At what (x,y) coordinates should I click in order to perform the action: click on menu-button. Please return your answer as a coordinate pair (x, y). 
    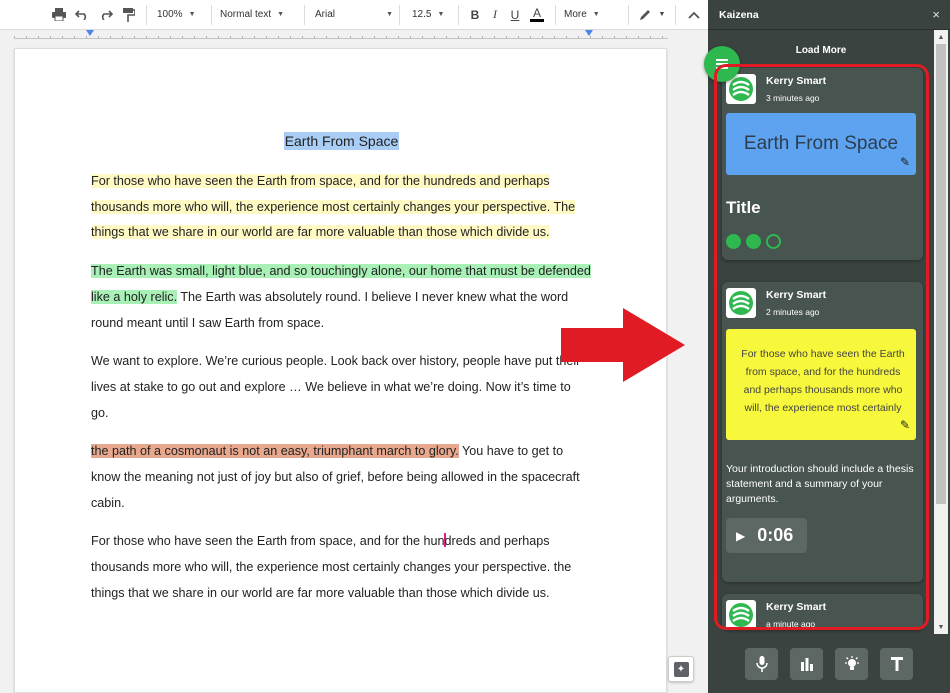
    Looking at the image, I should click on (722, 64).